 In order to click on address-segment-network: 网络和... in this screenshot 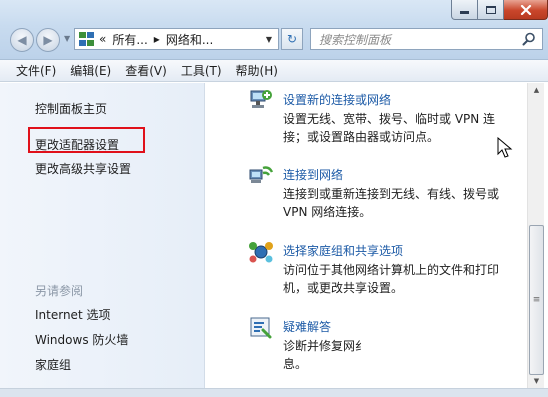, I will do `click(189, 39)`.